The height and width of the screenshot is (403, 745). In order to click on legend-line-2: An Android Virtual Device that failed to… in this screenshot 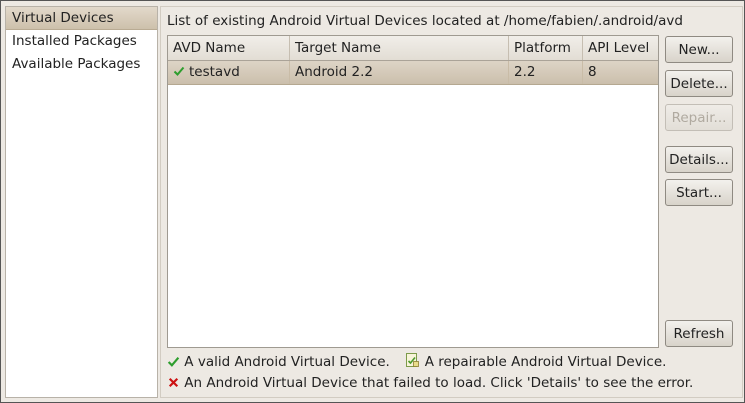, I will do `click(430, 383)`.